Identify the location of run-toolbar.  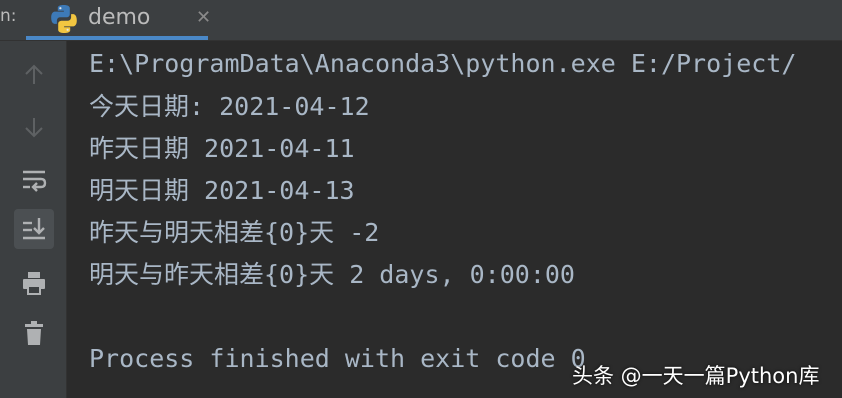
(33, 219).